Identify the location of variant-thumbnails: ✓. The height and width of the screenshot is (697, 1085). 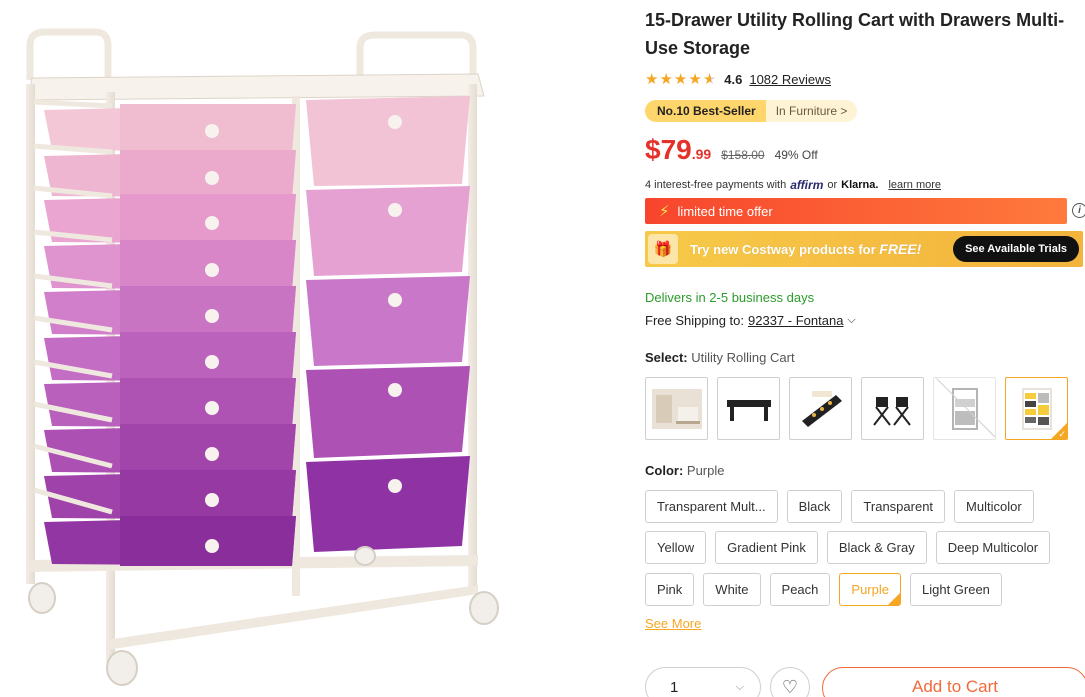
(856, 408).